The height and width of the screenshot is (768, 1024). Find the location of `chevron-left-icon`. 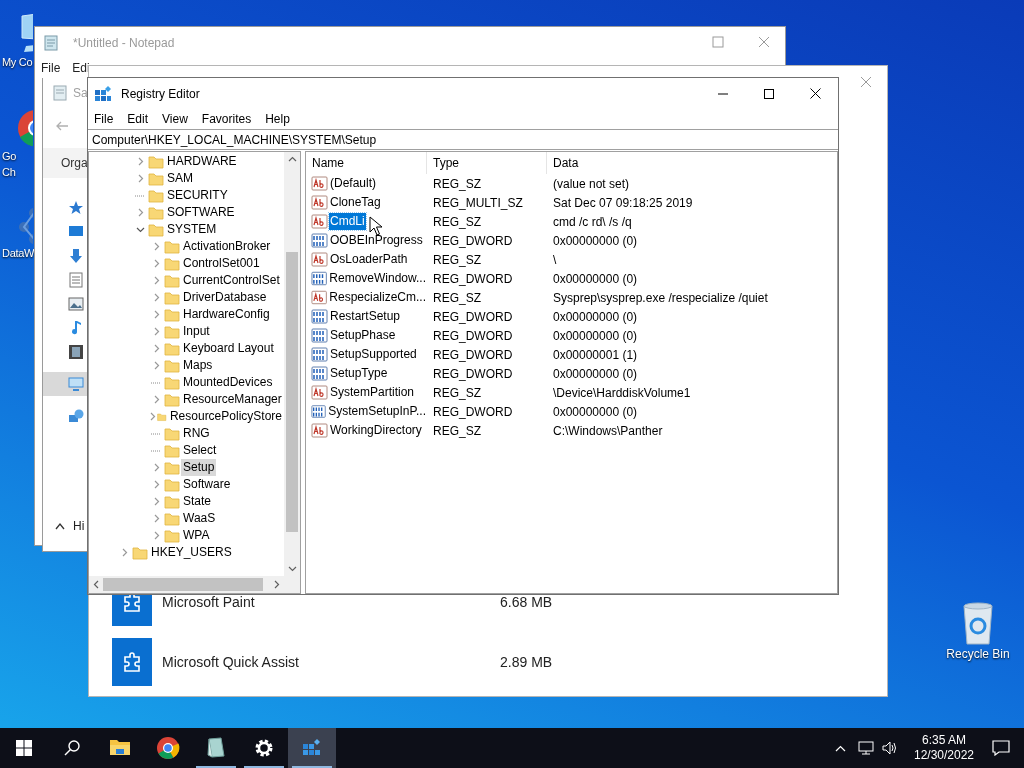

chevron-left-icon is located at coordinates (96, 584).